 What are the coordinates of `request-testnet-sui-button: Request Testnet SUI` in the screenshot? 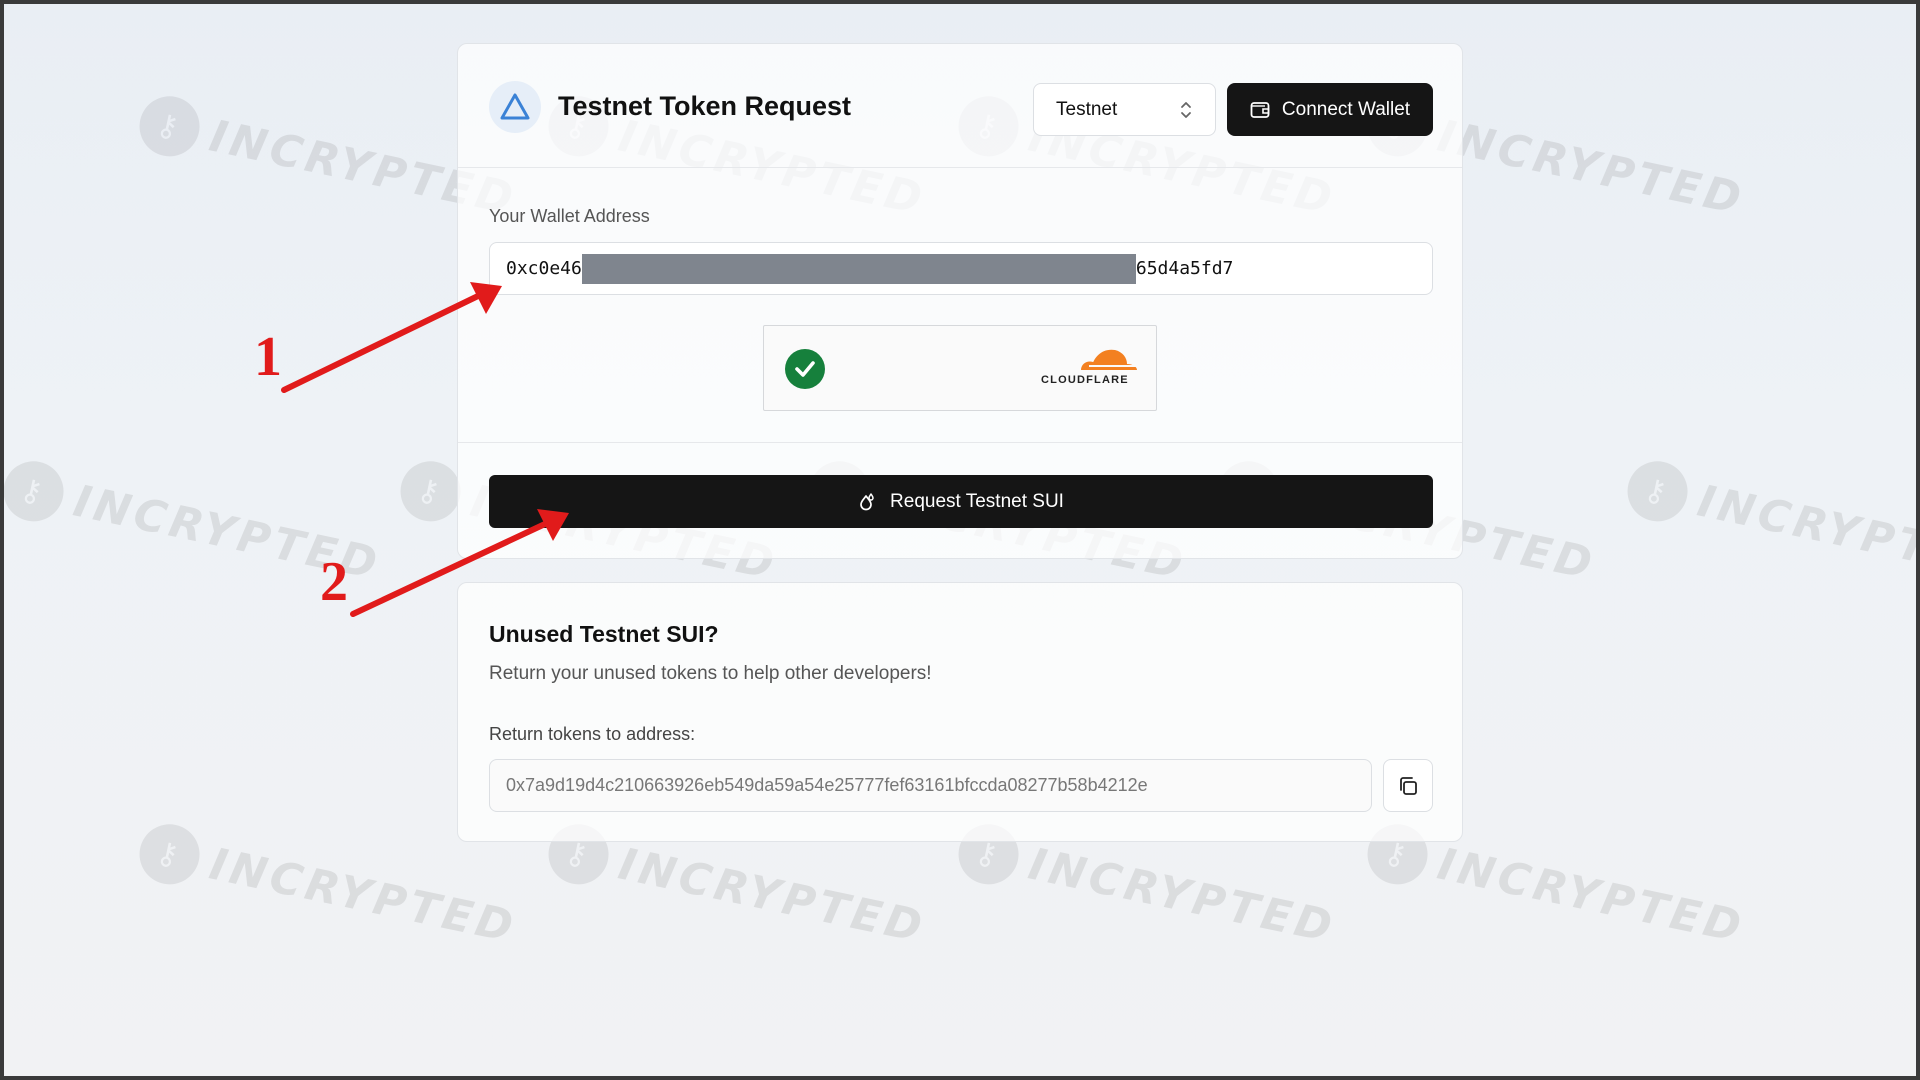 It's located at (961, 501).